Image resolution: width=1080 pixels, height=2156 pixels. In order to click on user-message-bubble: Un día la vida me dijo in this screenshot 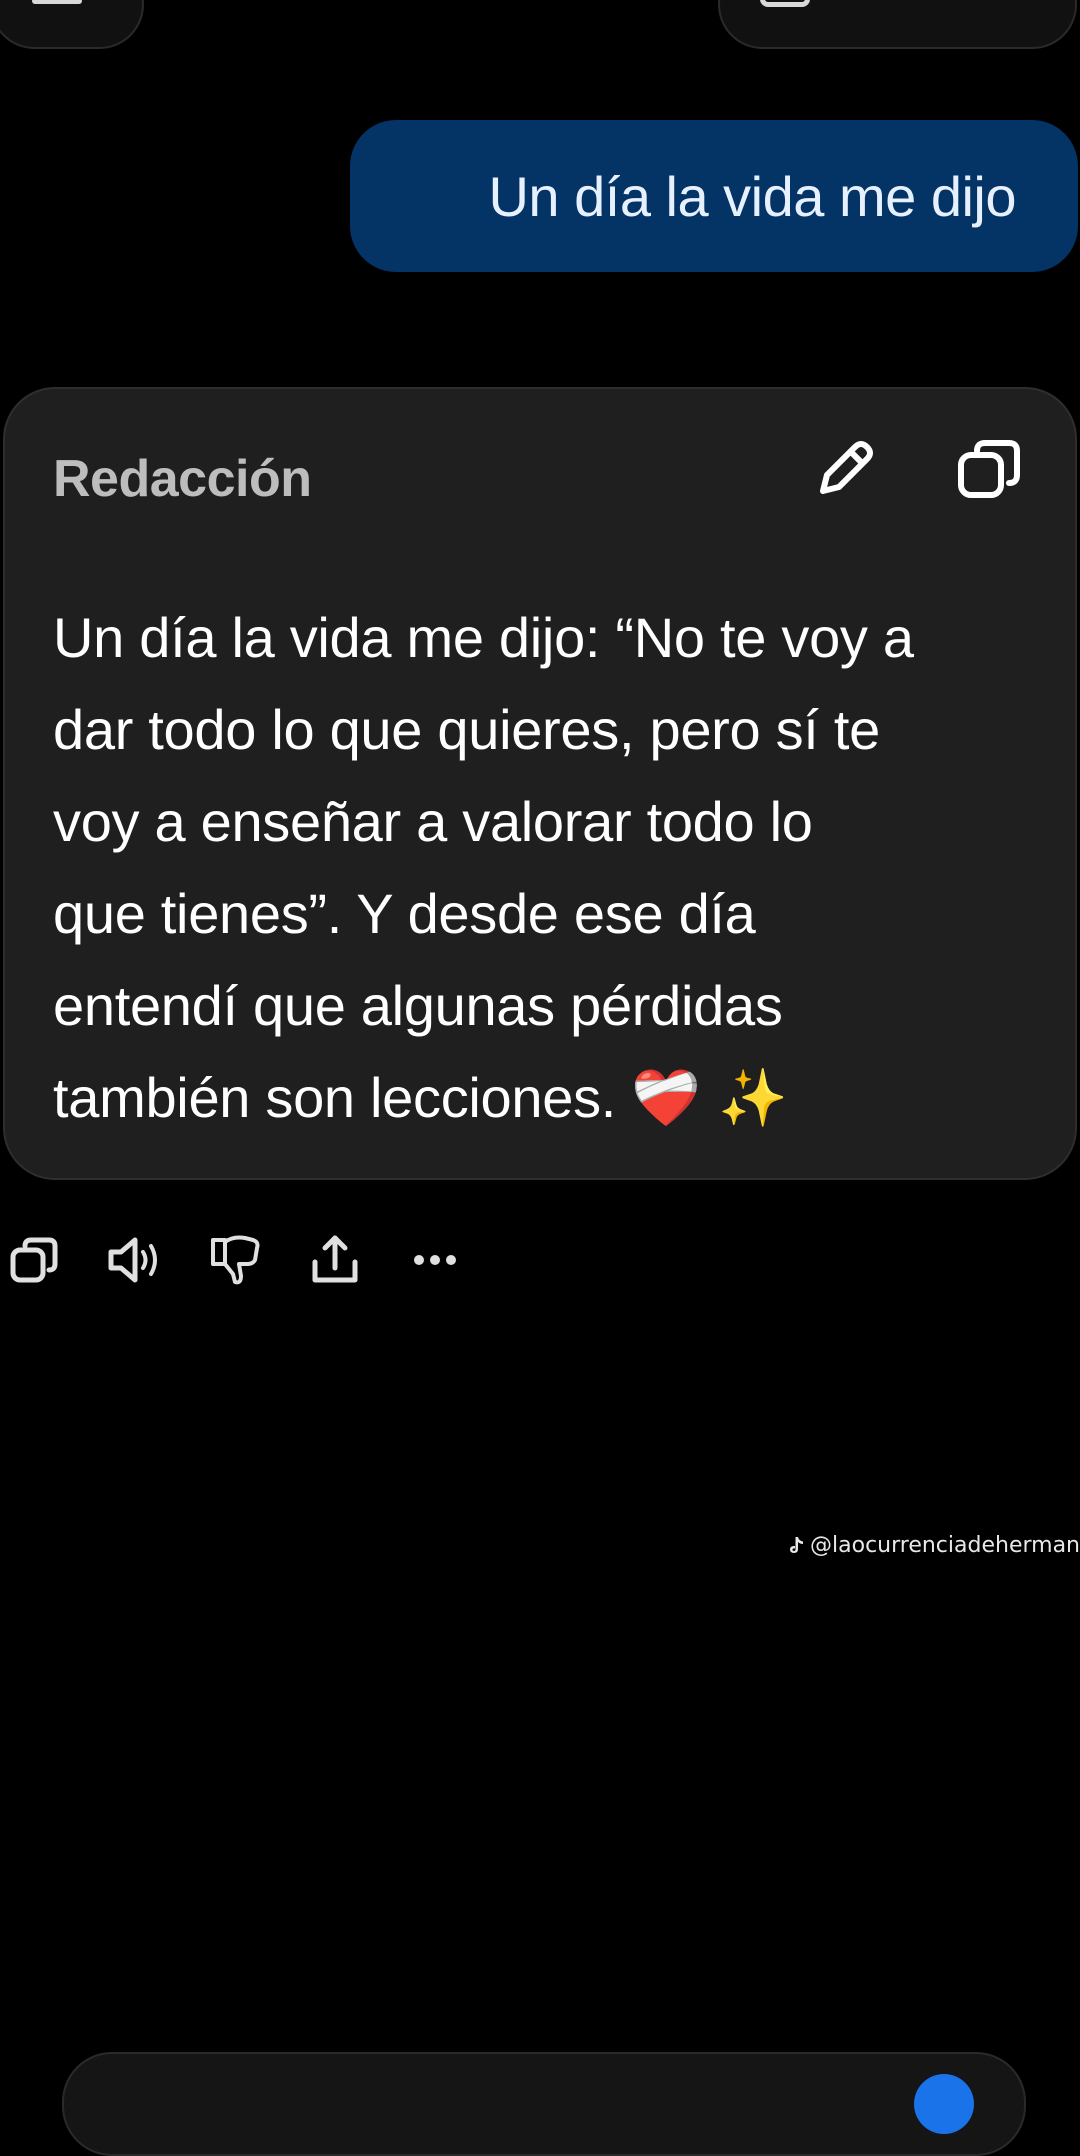, I will do `click(714, 196)`.